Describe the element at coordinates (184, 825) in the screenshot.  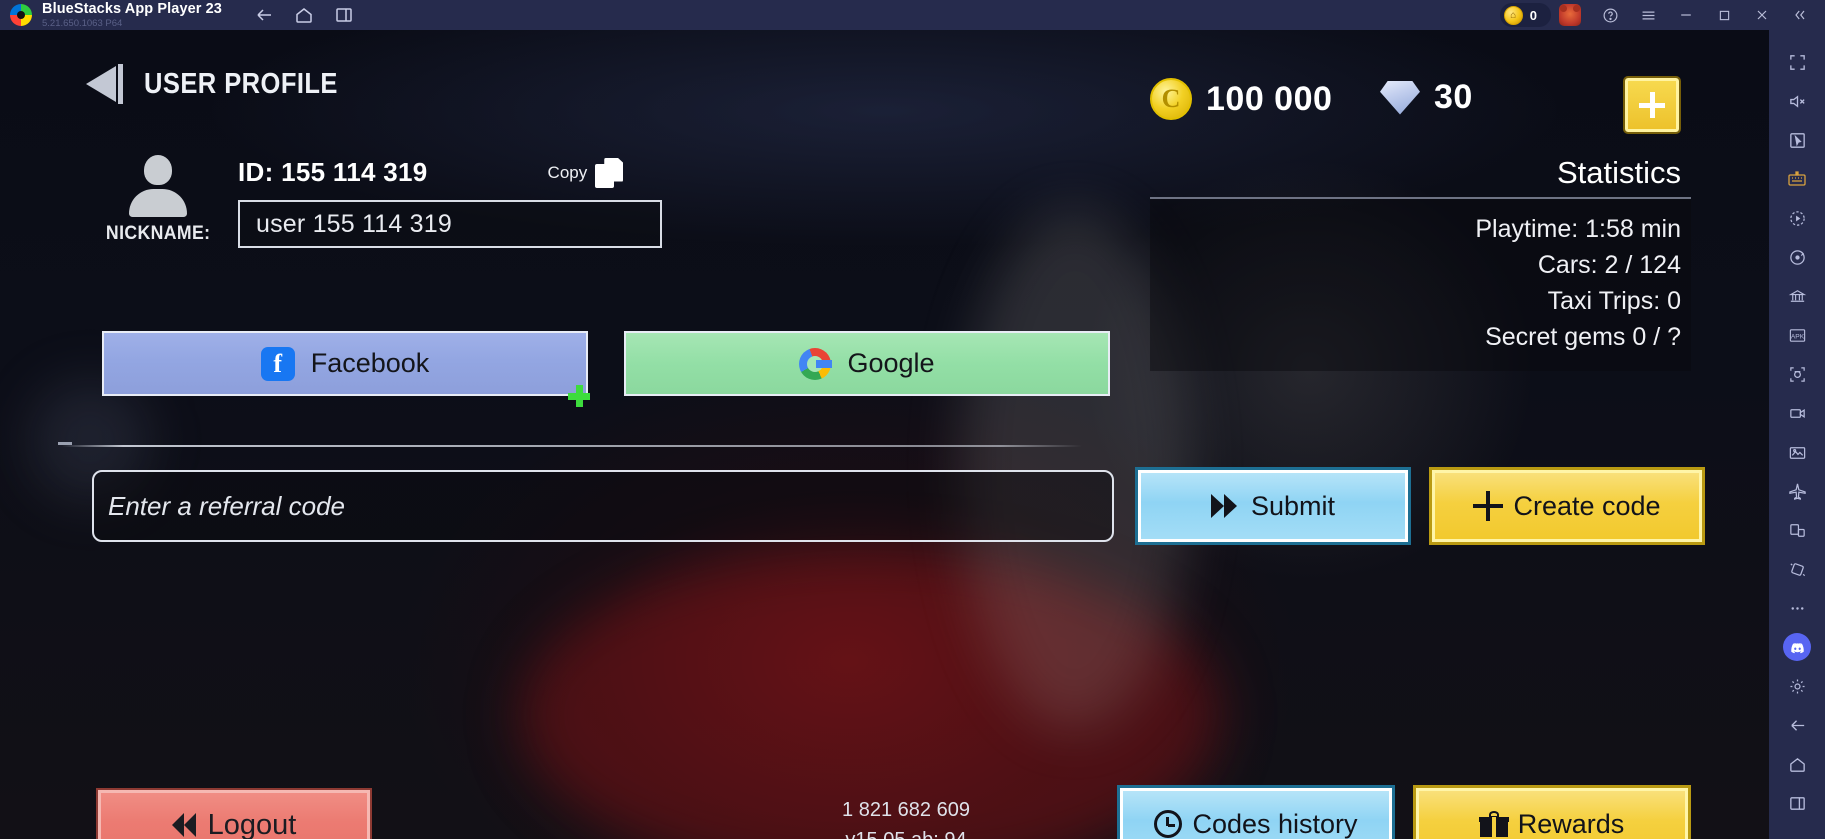
I see `double-chevron-left-icon` at that location.